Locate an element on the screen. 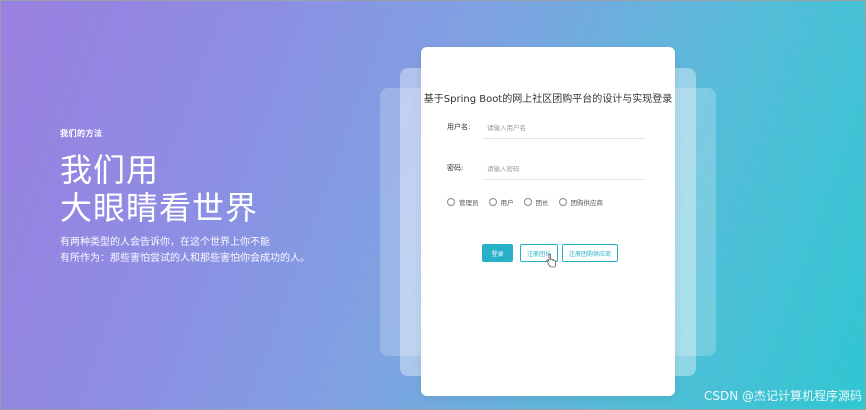 This screenshot has width=866, height=410. role-label-user: 用户 is located at coordinates (507, 203).